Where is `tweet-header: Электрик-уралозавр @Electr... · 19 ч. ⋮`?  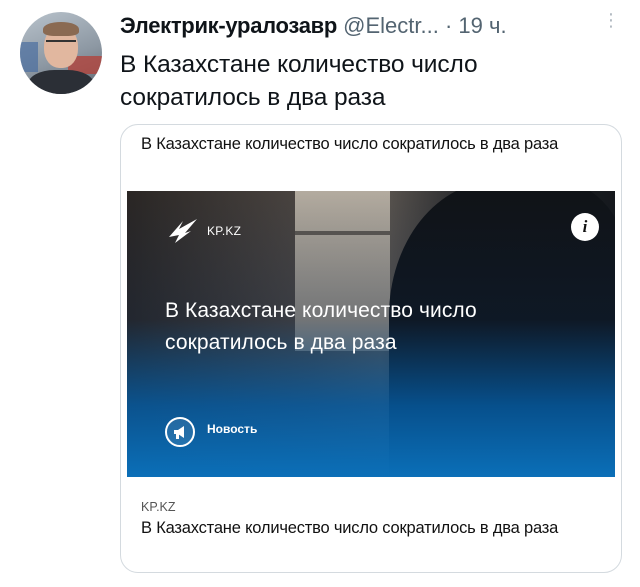 tweet-header: Электрик-уралозавр @Electr... · 19 ч. ⋮ is located at coordinates (370, 26).